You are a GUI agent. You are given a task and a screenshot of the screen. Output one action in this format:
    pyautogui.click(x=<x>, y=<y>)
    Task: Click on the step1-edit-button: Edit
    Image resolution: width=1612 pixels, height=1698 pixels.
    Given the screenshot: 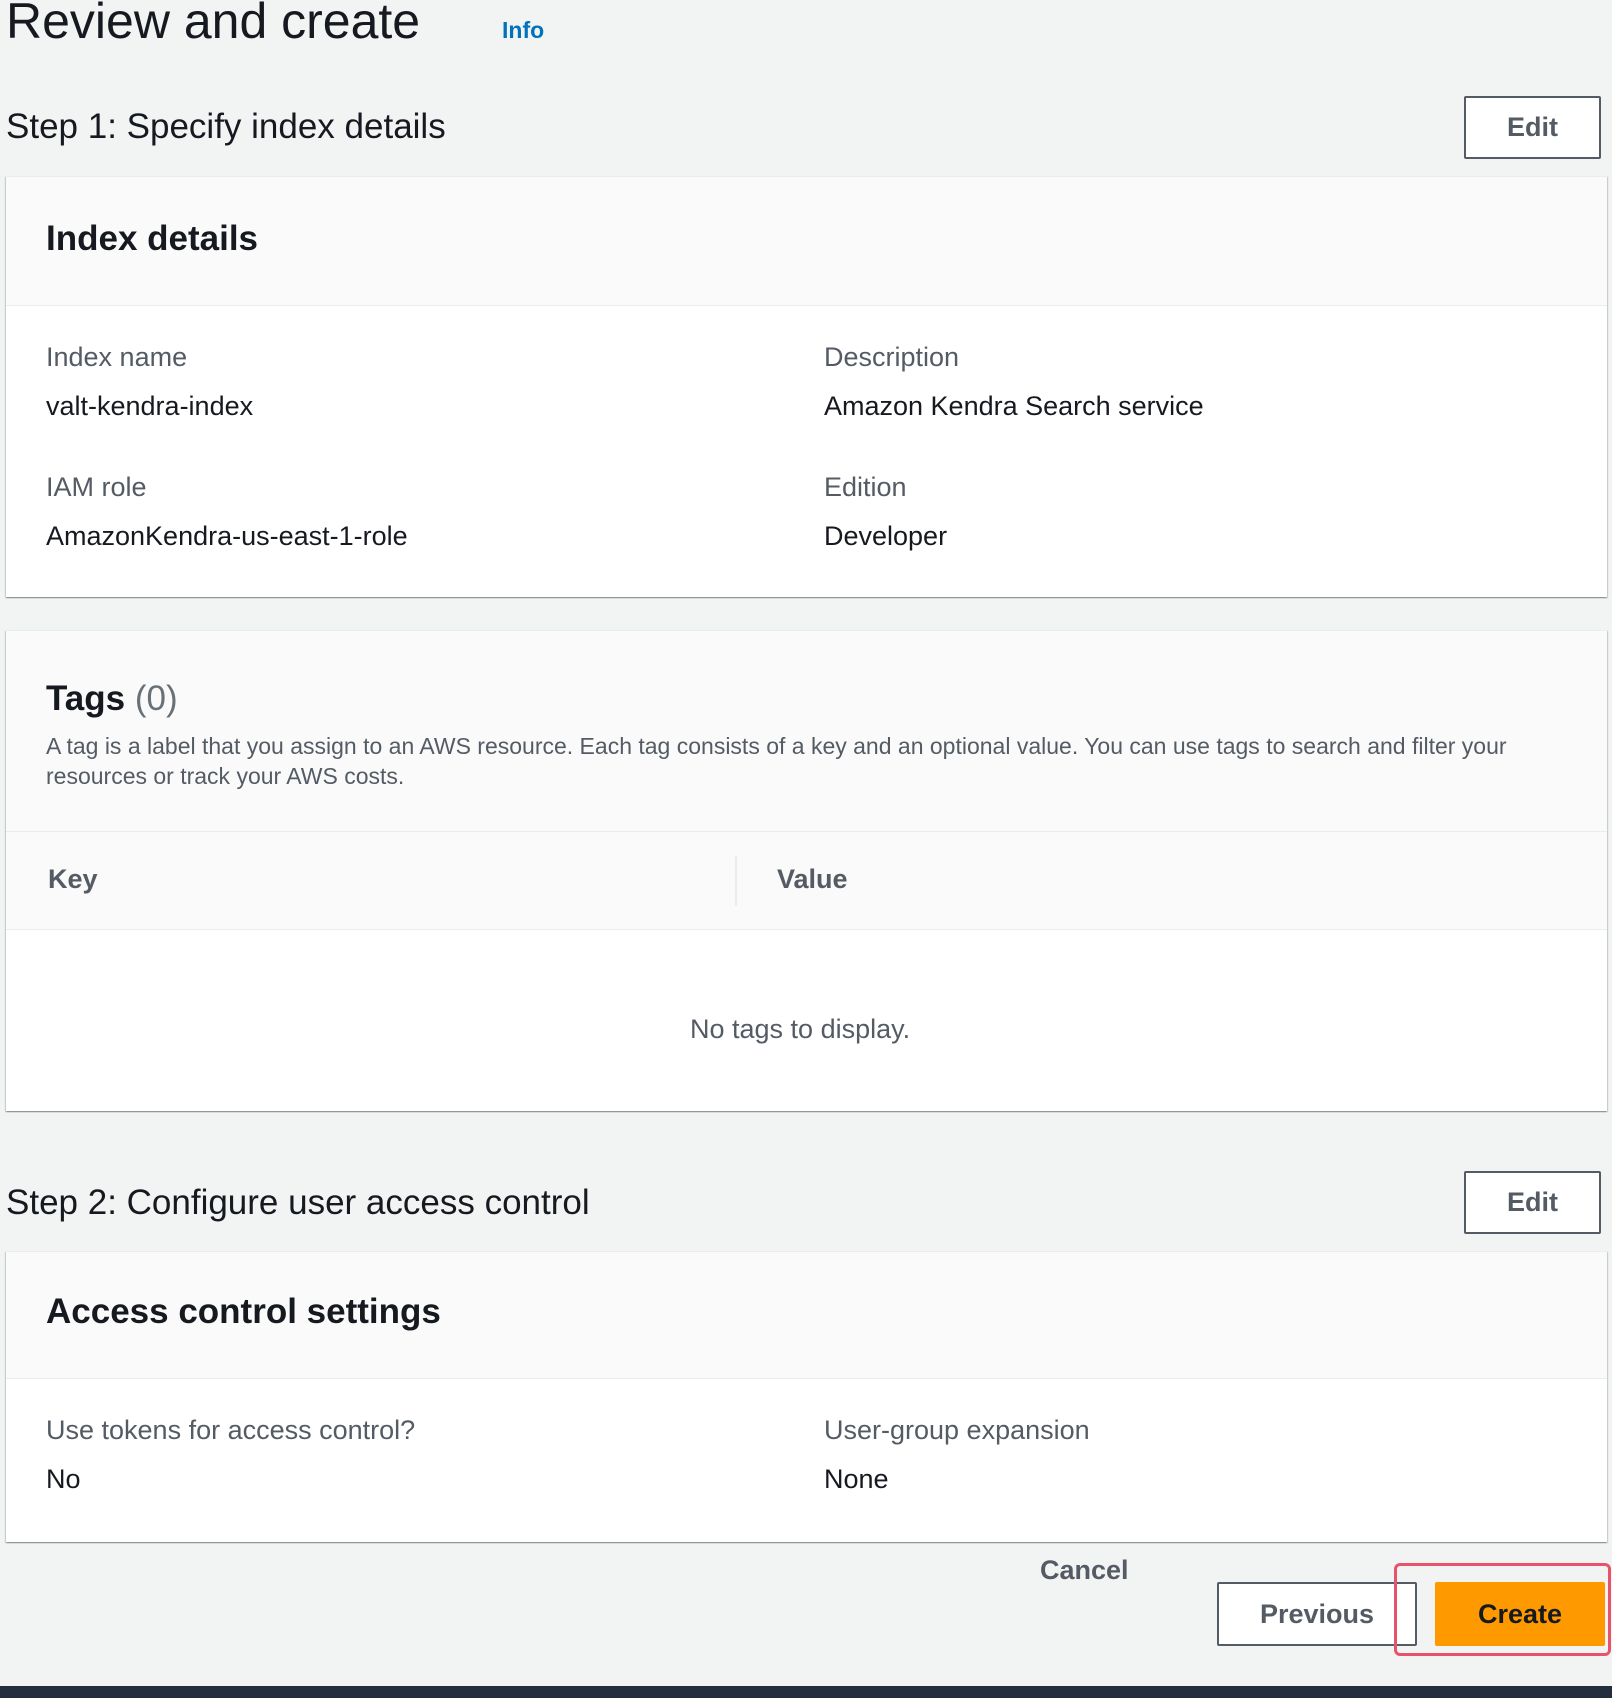 What is the action you would take?
    pyautogui.click(x=1532, y=127)
    